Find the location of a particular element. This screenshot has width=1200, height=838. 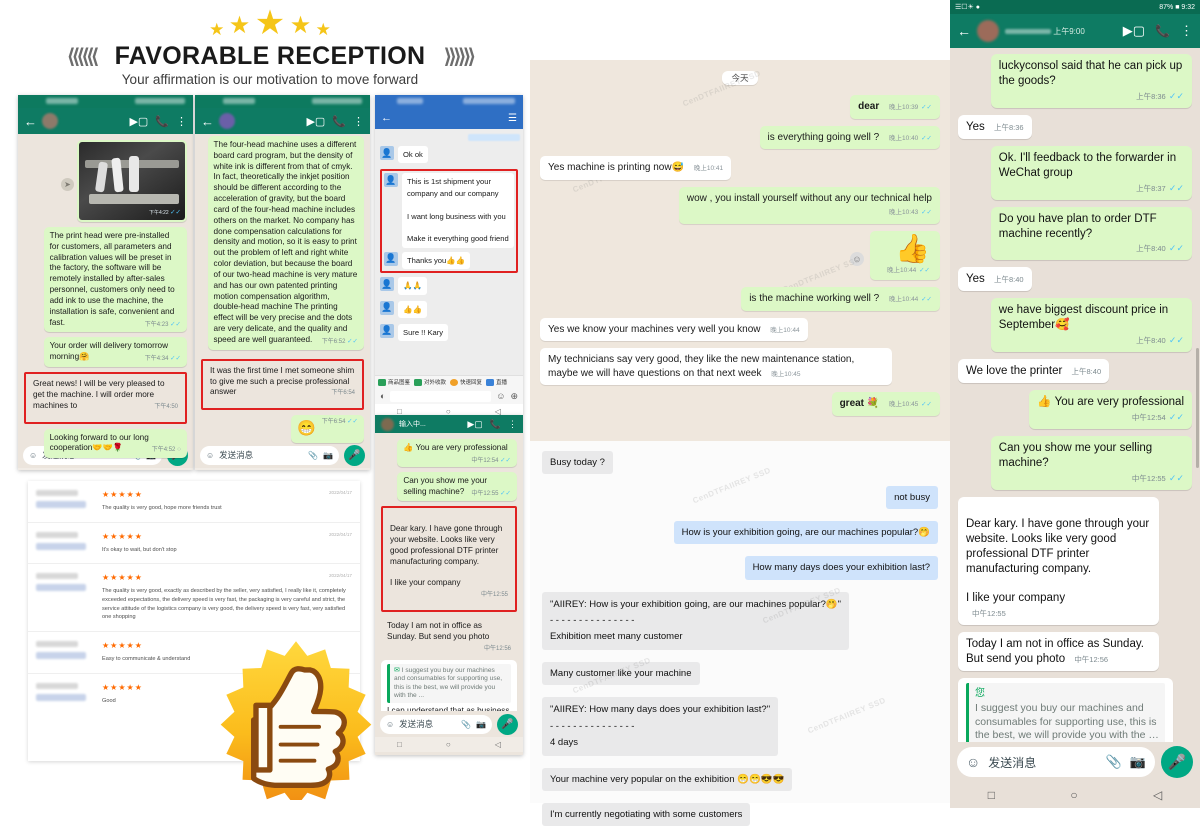

chat-bubble-incoming: We love the printer 上午8:40 is located at coordinates (1034, 371).